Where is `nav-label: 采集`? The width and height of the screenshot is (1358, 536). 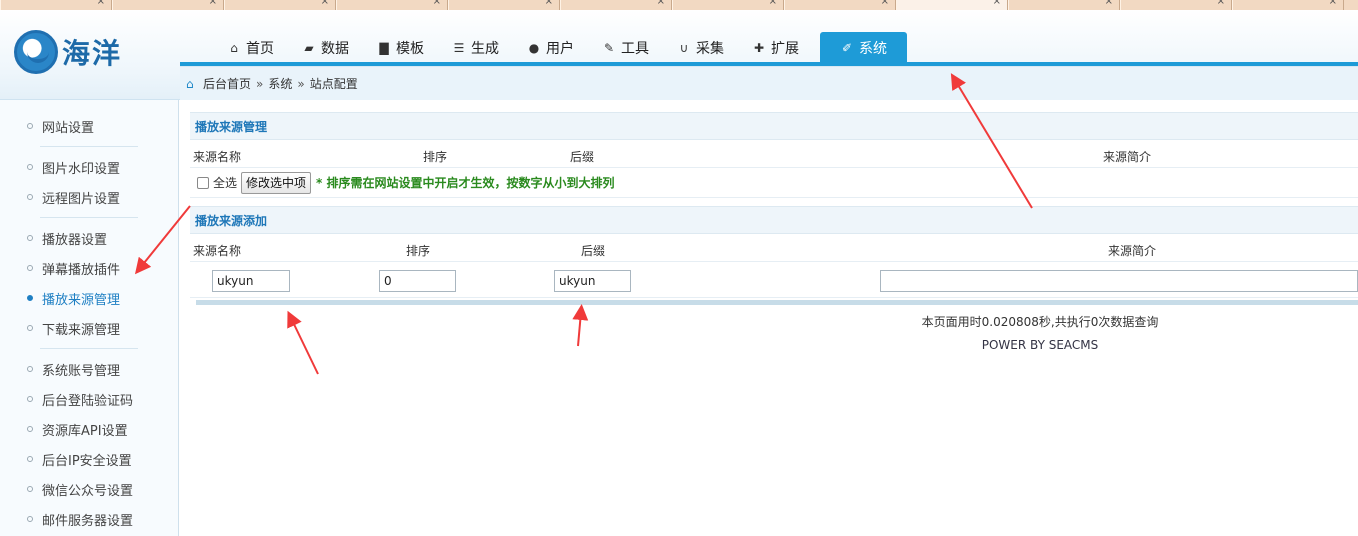 nav-label: 采集 is located at coordinates (710, 49).